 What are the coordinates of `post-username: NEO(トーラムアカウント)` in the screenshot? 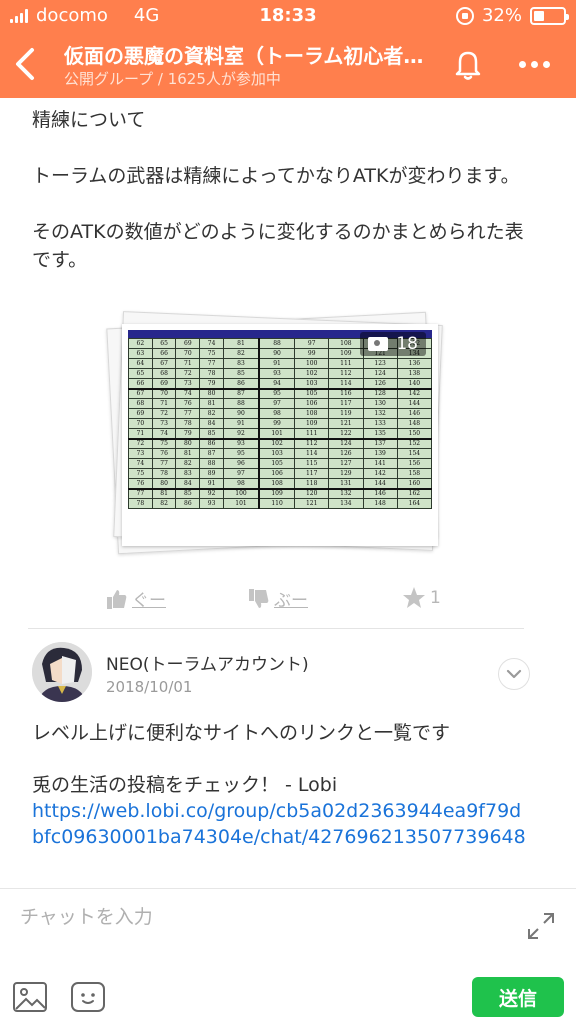 It's located at (207, 662).